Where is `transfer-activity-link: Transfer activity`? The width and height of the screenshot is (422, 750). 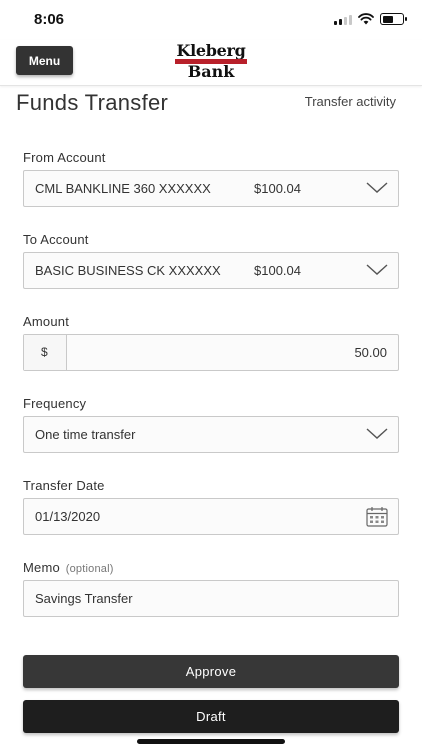
transfer-activity-link: Transfer activity is located at coordinates (350, 101).